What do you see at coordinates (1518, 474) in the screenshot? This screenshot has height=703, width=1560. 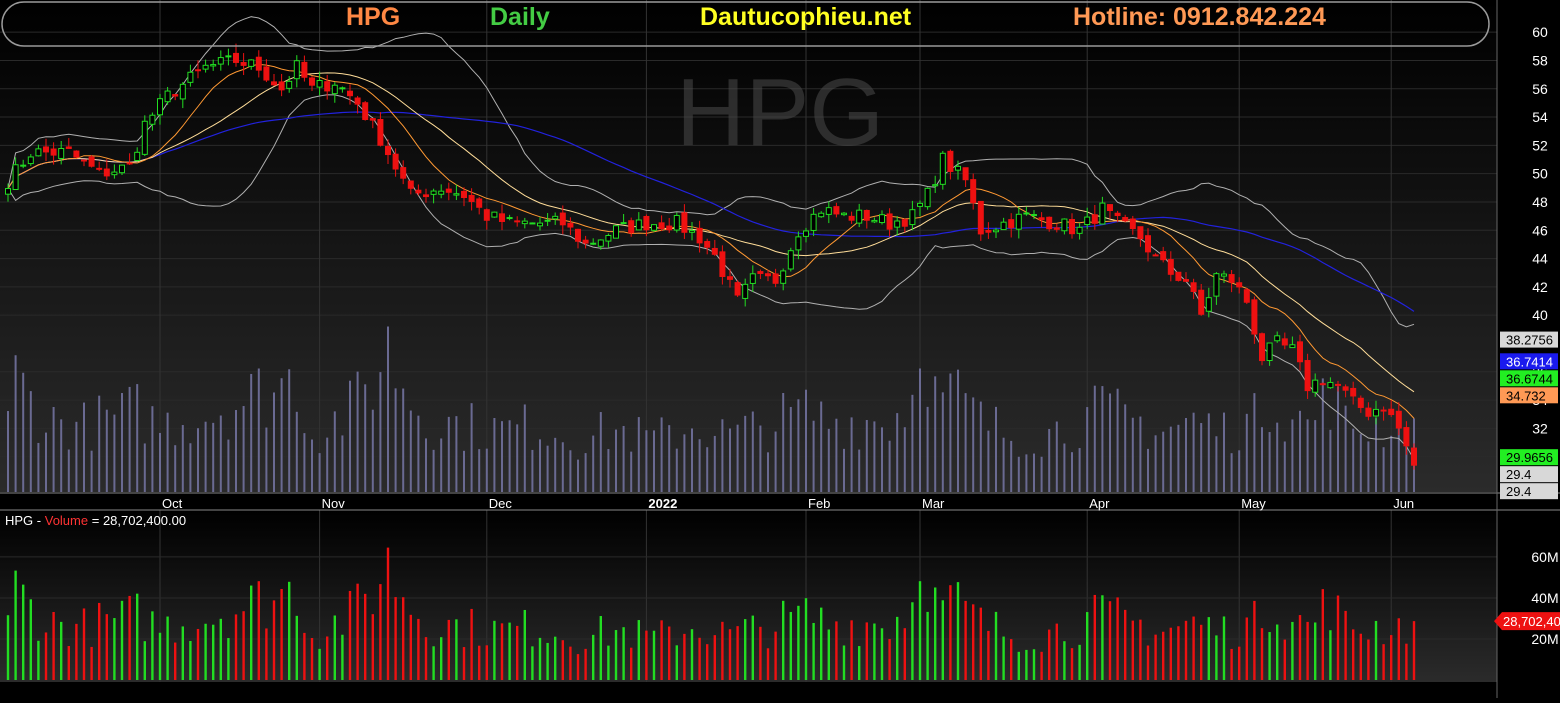 I see `last-value-label: 29.4` at bounding box center [1518, 474].